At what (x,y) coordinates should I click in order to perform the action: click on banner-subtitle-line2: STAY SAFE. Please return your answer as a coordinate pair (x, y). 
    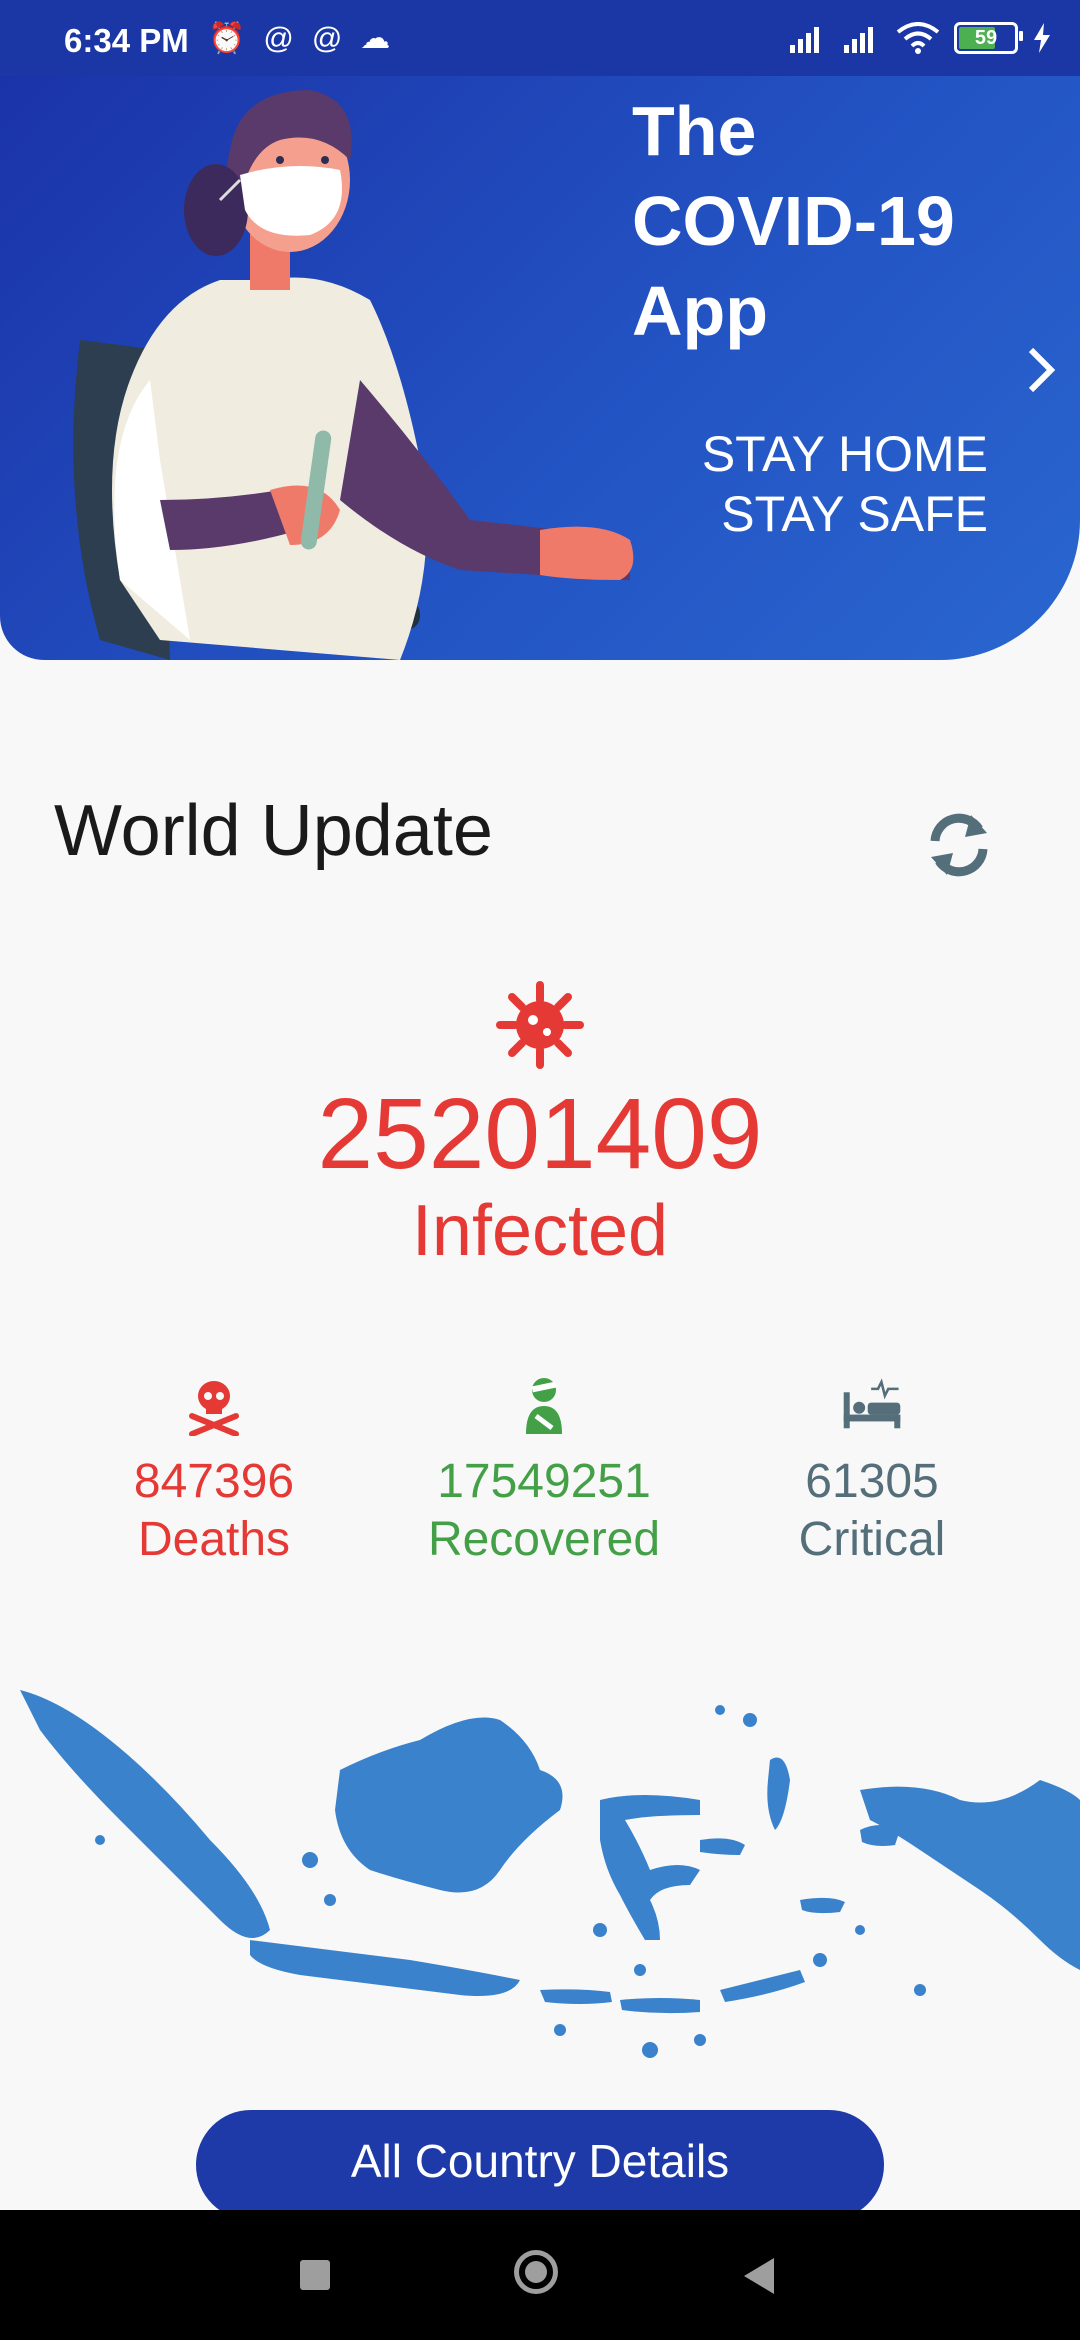
    Looking at the image, I should click on (854, 514).